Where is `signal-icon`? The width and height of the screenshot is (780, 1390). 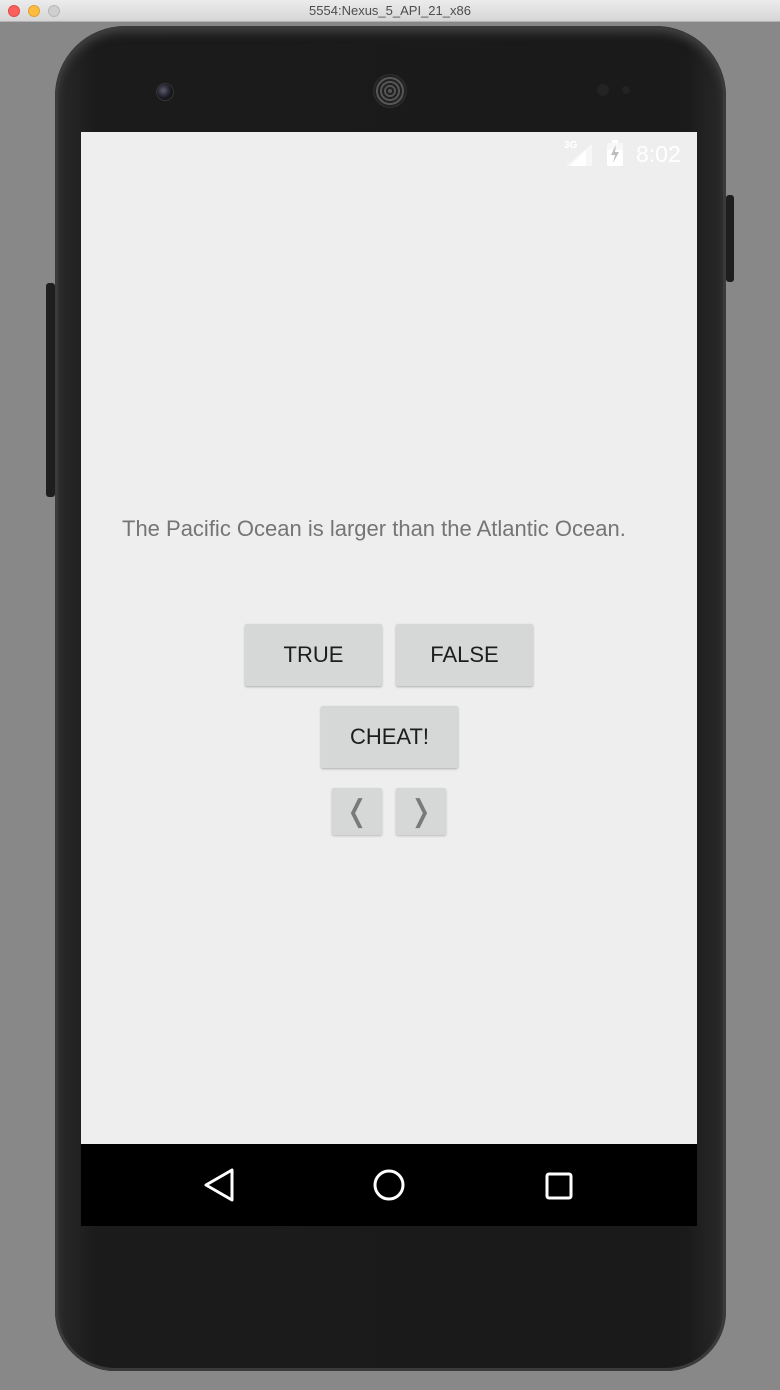 signal-icon is located at coordinates (579, 155).